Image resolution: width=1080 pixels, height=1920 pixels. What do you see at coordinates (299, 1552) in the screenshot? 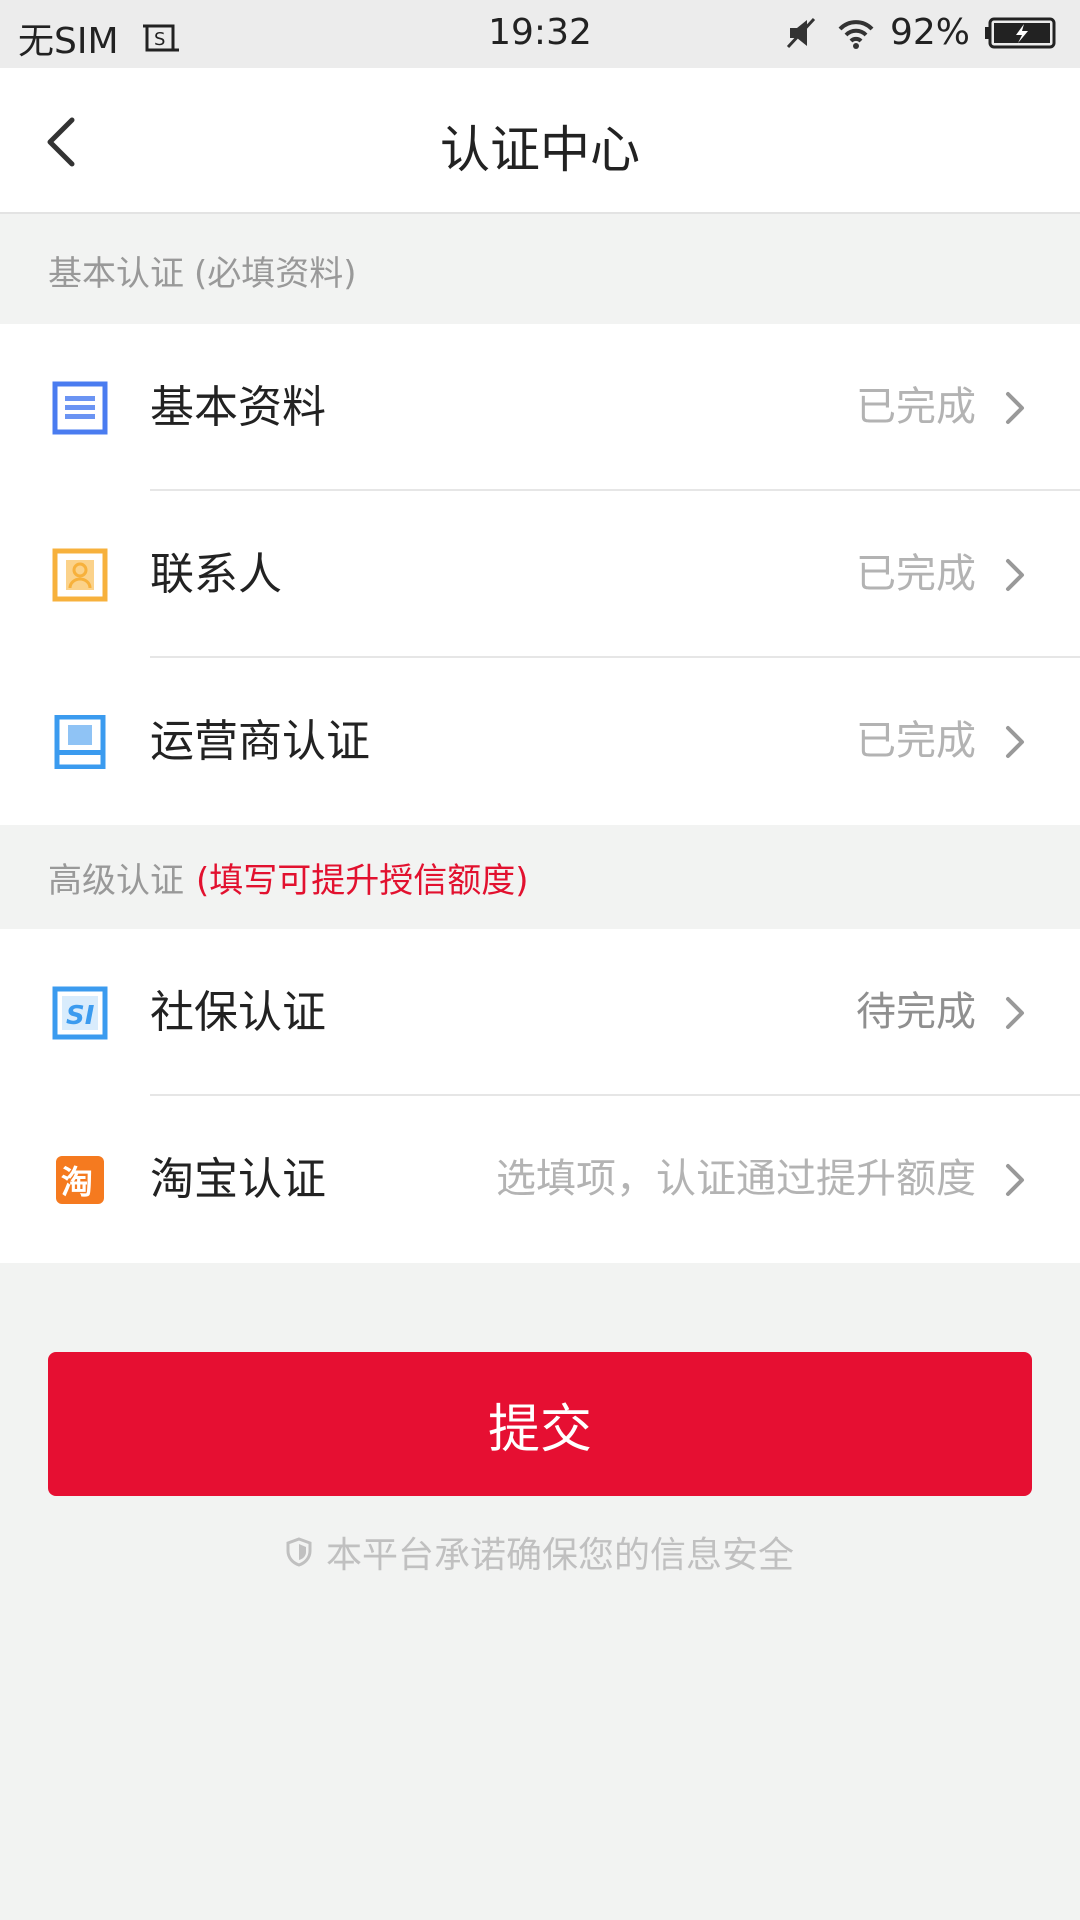
I see `shield-icon` at bounding box center [299, 1552].